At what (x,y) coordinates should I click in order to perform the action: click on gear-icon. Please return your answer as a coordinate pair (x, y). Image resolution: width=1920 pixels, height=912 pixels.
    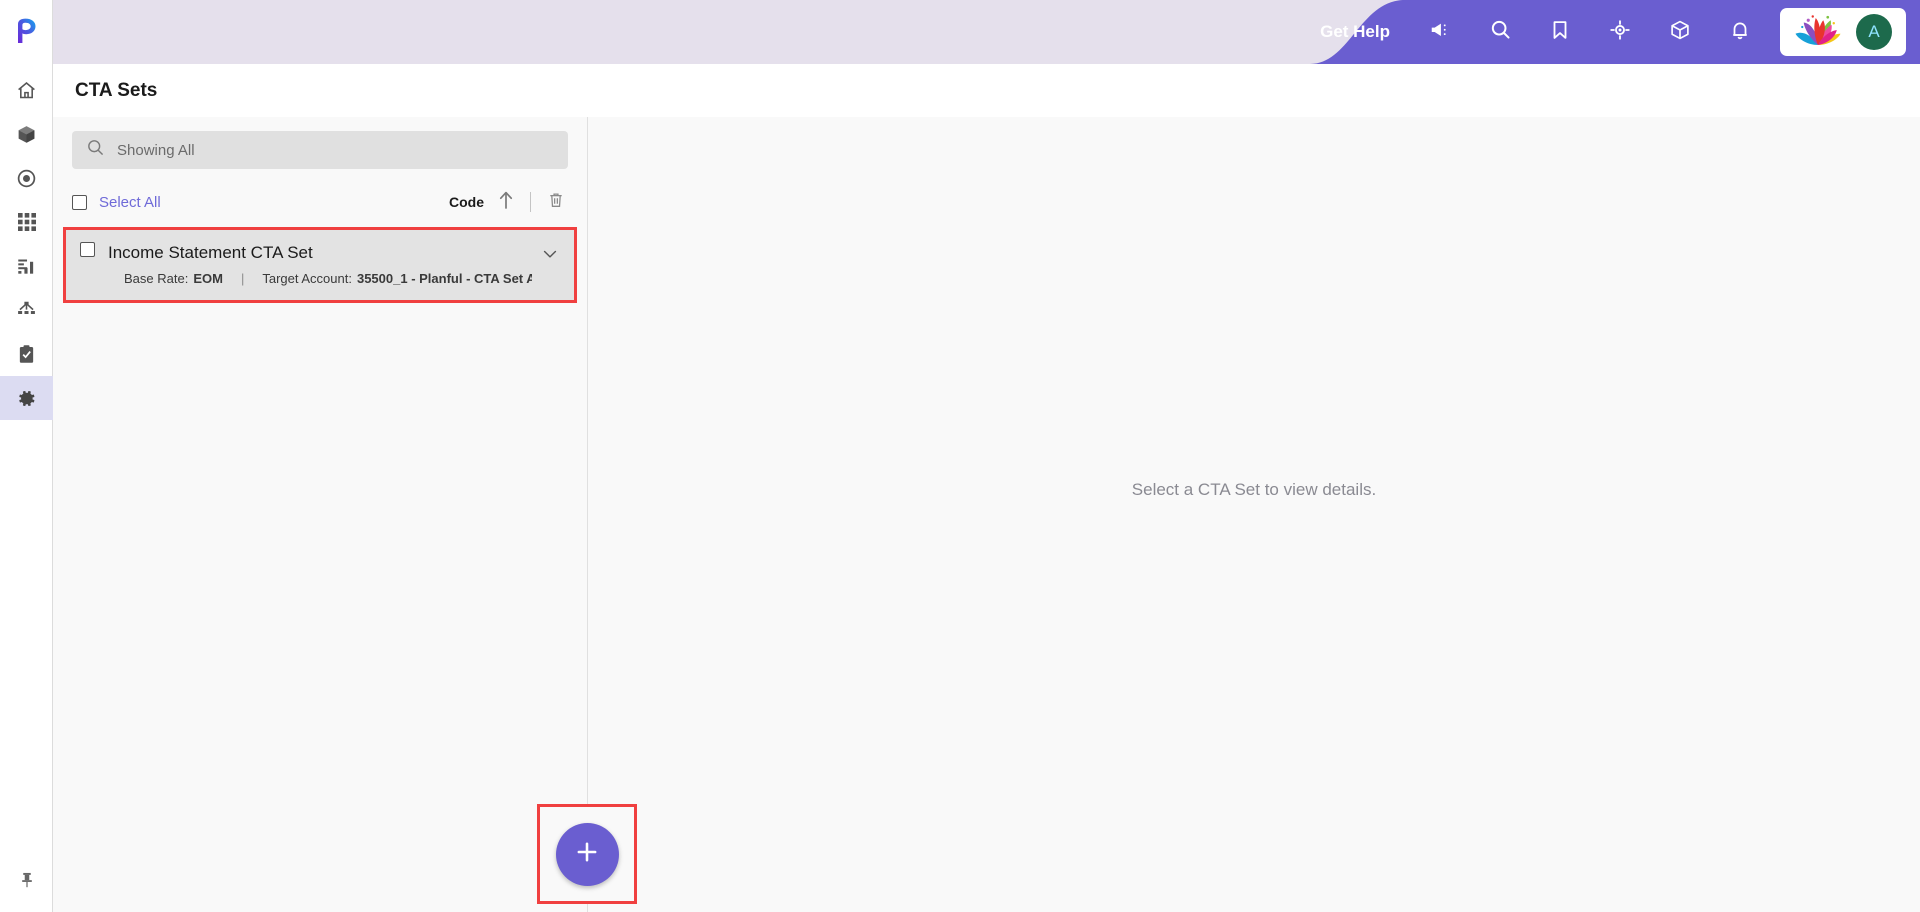
    Looking at the image, I should click on (26, 398).